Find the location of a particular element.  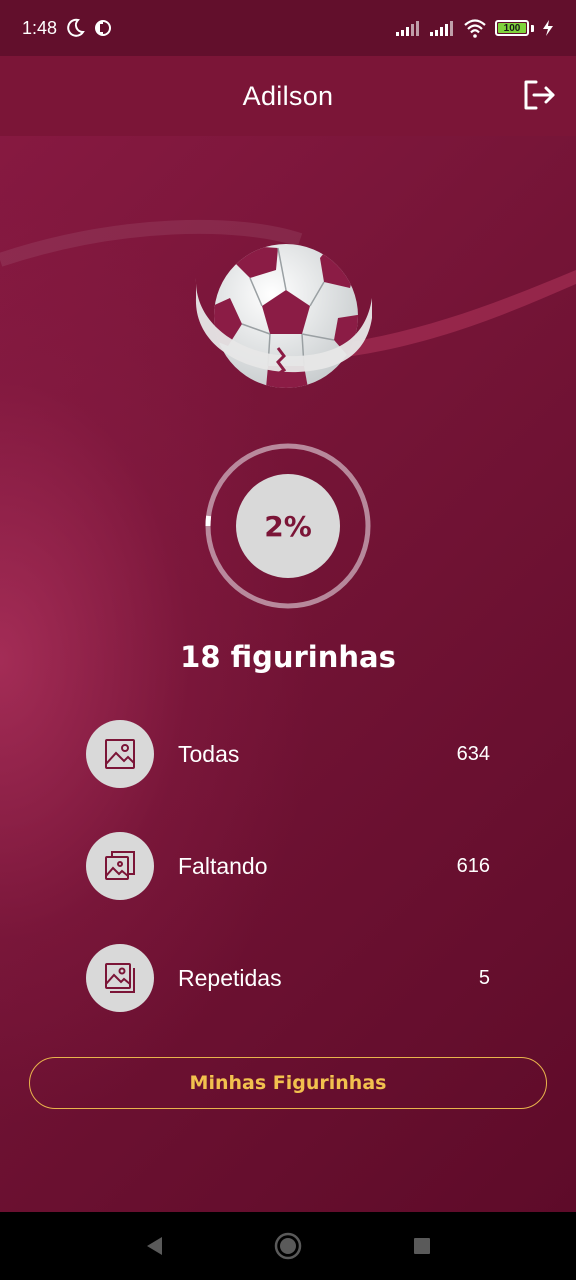

my-stickers-button-label: Minhas Figurinhas is located at coordinates (288, 1083).